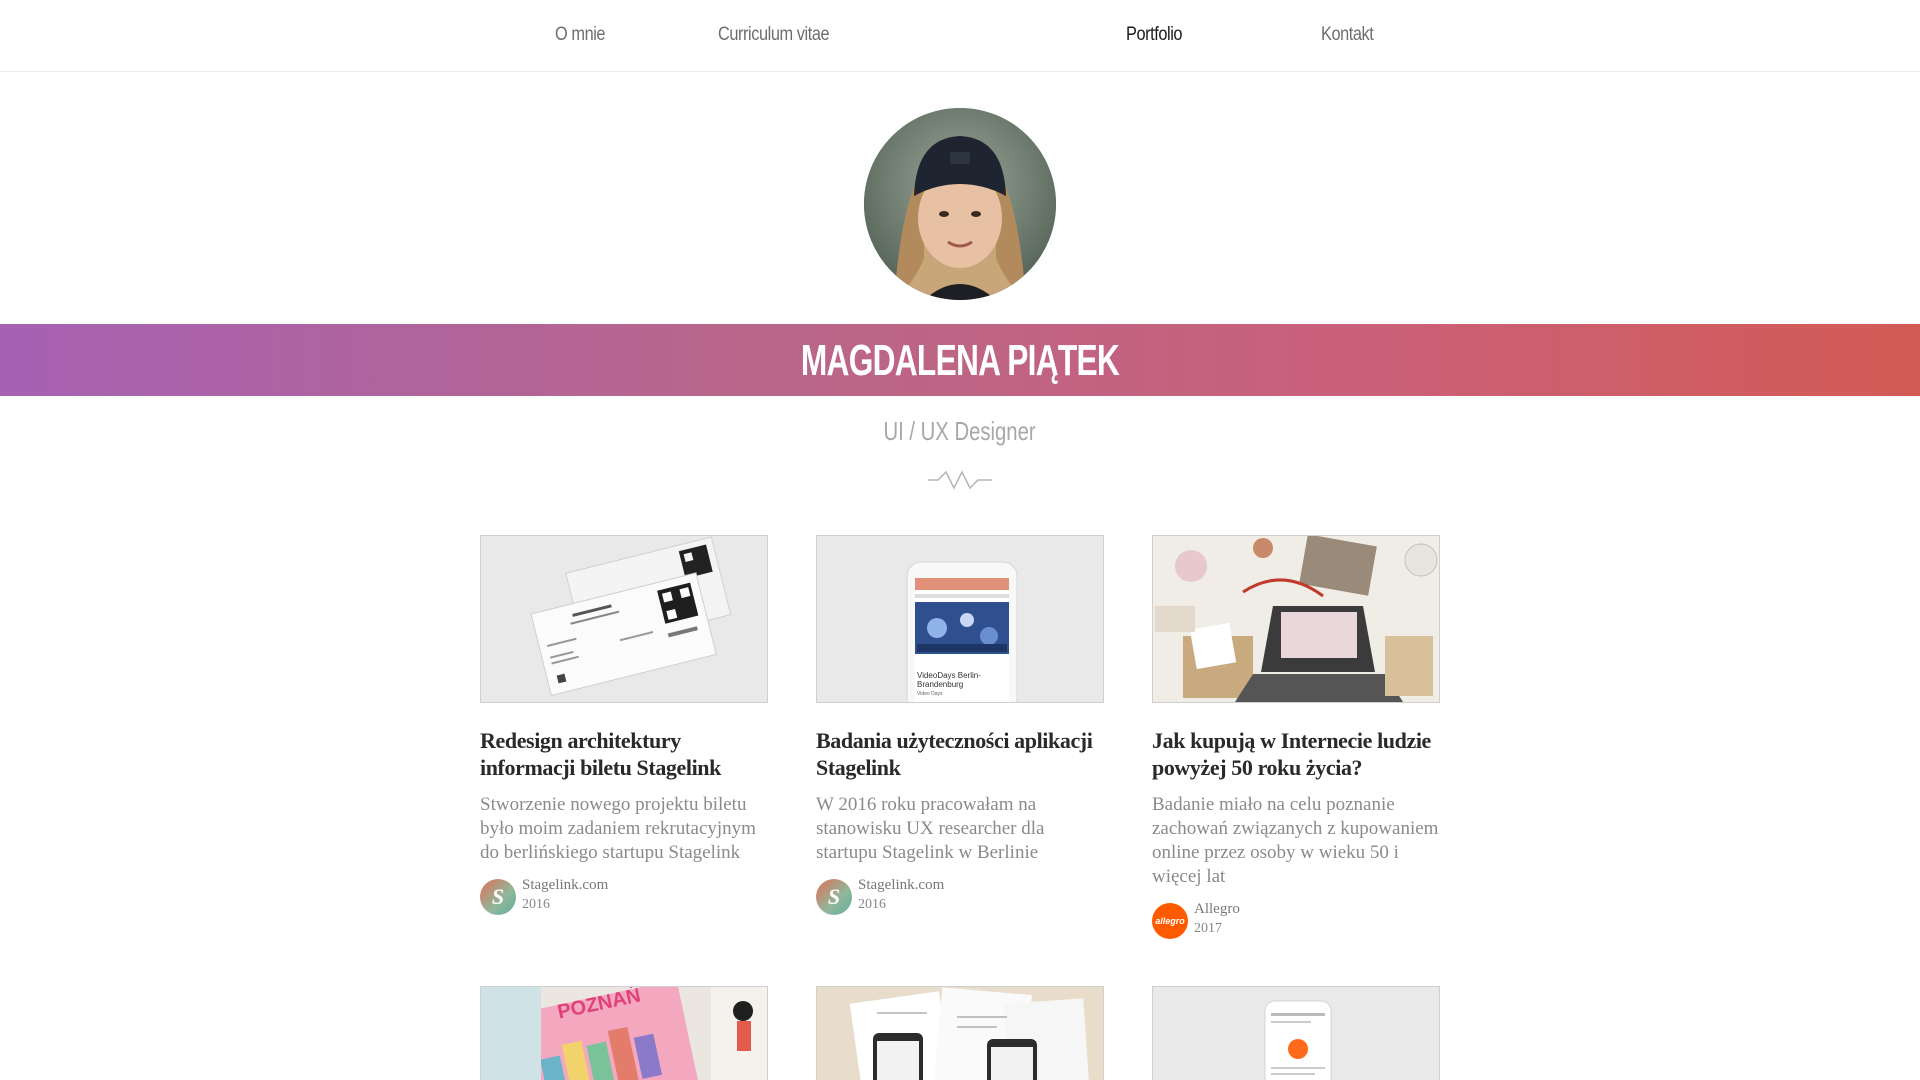 The image size is (1920, 1080). Describe the element at coordinates (624, 619) in the screenshot. I see `project-thumbnail-ticket` at that location.